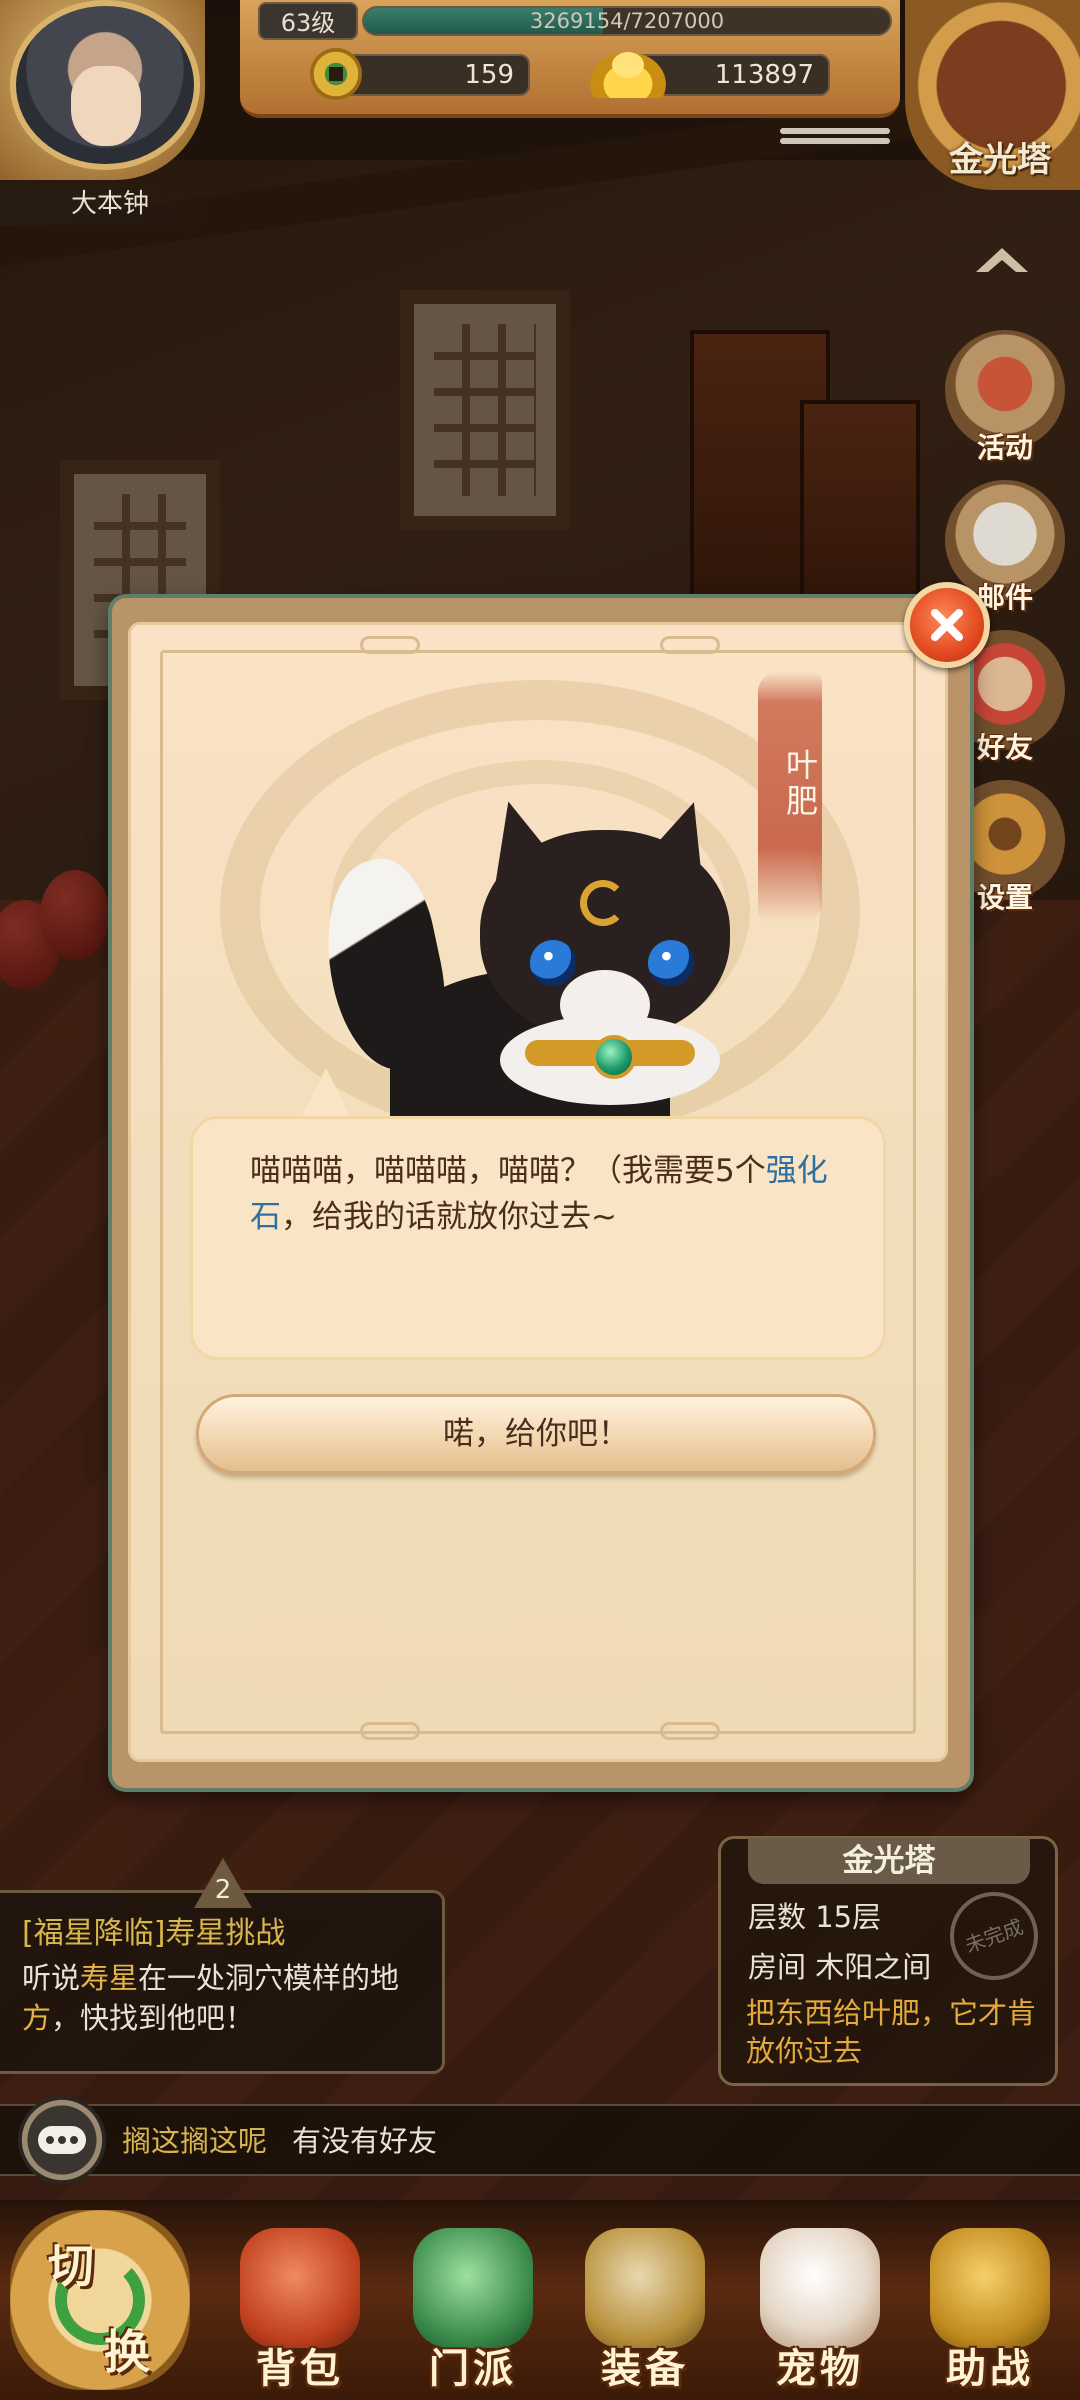  I want to click on dialog-message-part: 喵喵喵，喵喵喵，喵喵？（我需要5个, so click(508, 1171).